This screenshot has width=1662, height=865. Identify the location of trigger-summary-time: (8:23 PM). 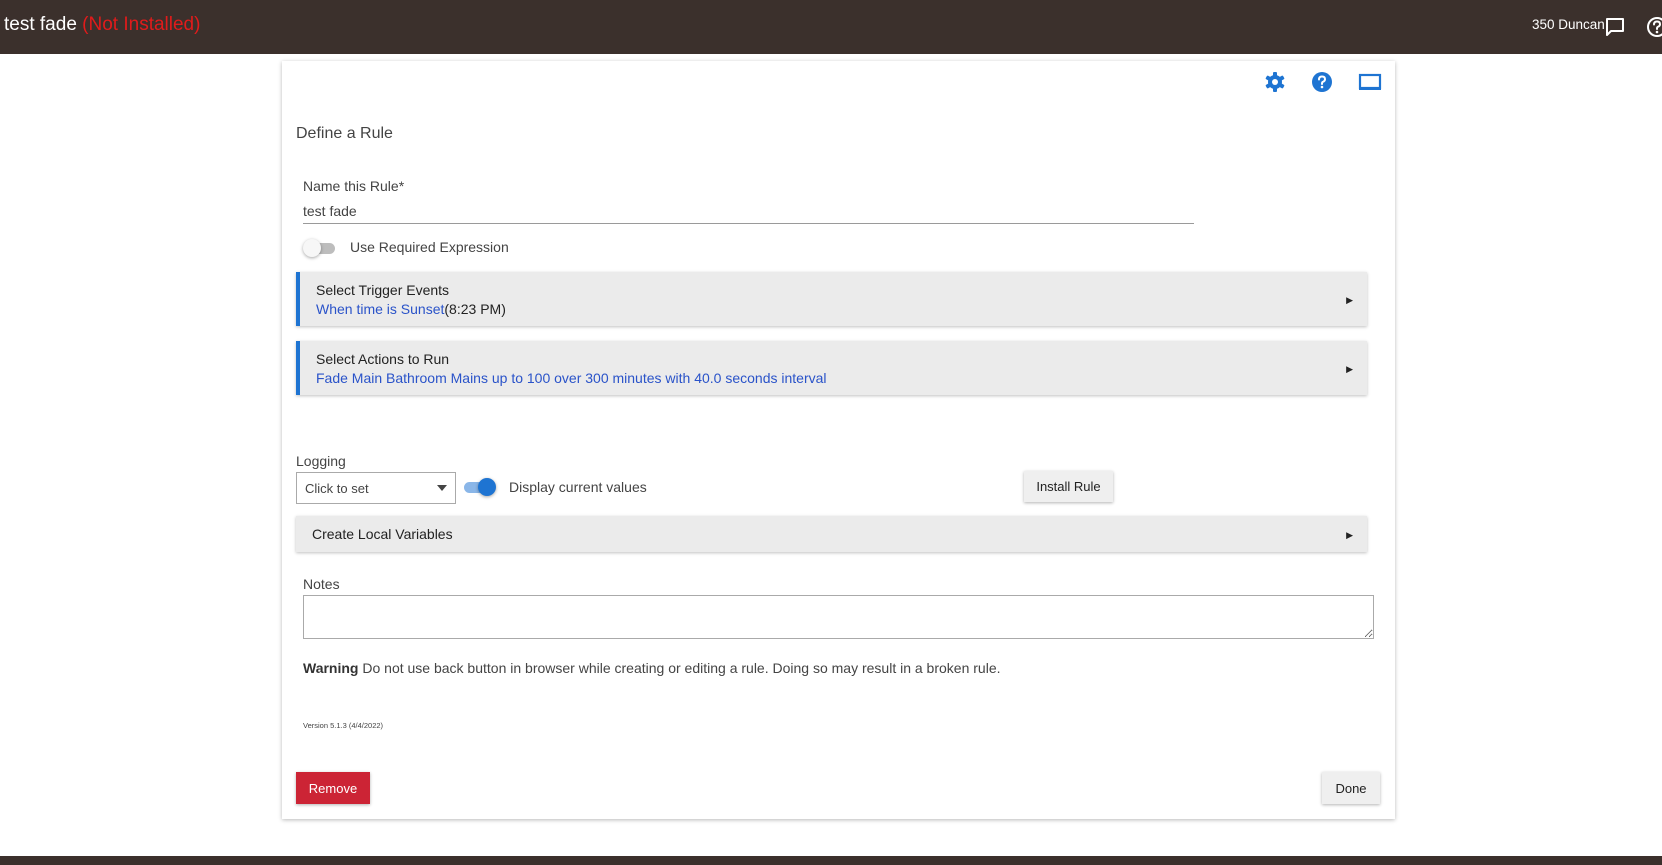
(475, 309).